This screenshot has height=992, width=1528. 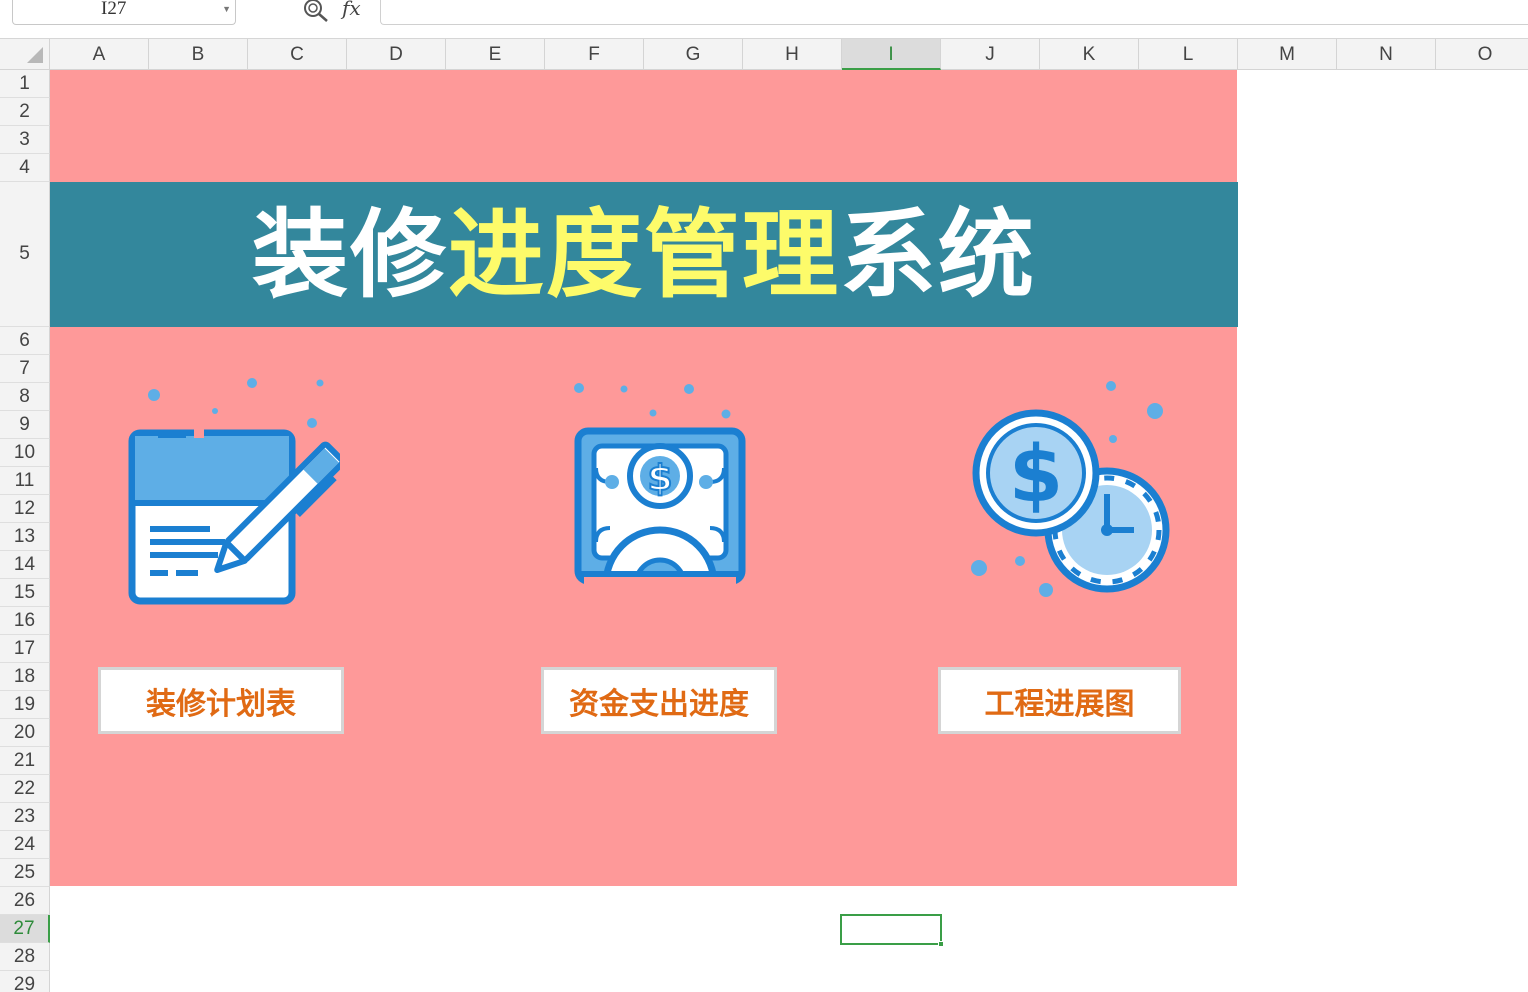 What do you see at coordinates (1386, 54) in the screenshot?
I see `column-header-n: N` at bounding box center [1386, 54].